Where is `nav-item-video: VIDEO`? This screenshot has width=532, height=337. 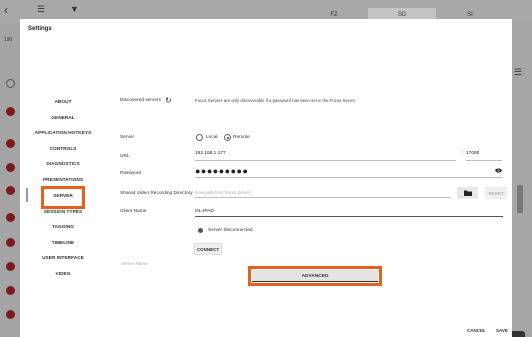
nav-item-video: VIDEO is located at coordinates (63, 274).